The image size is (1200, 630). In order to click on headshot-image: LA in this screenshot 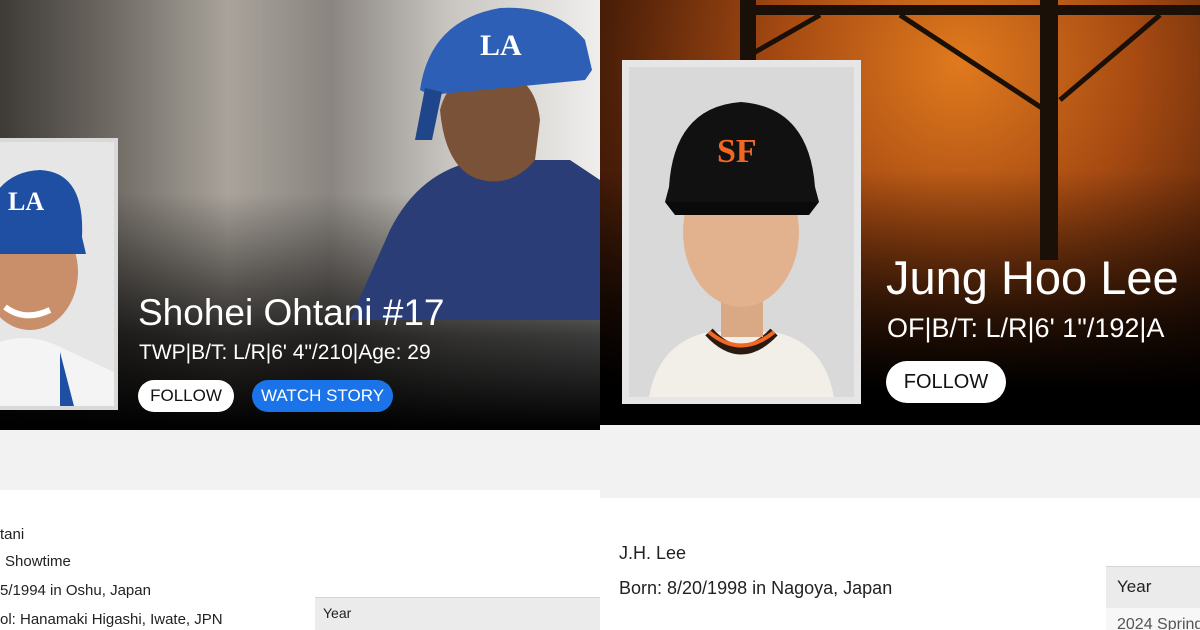, I will do `click(57, 274)`.